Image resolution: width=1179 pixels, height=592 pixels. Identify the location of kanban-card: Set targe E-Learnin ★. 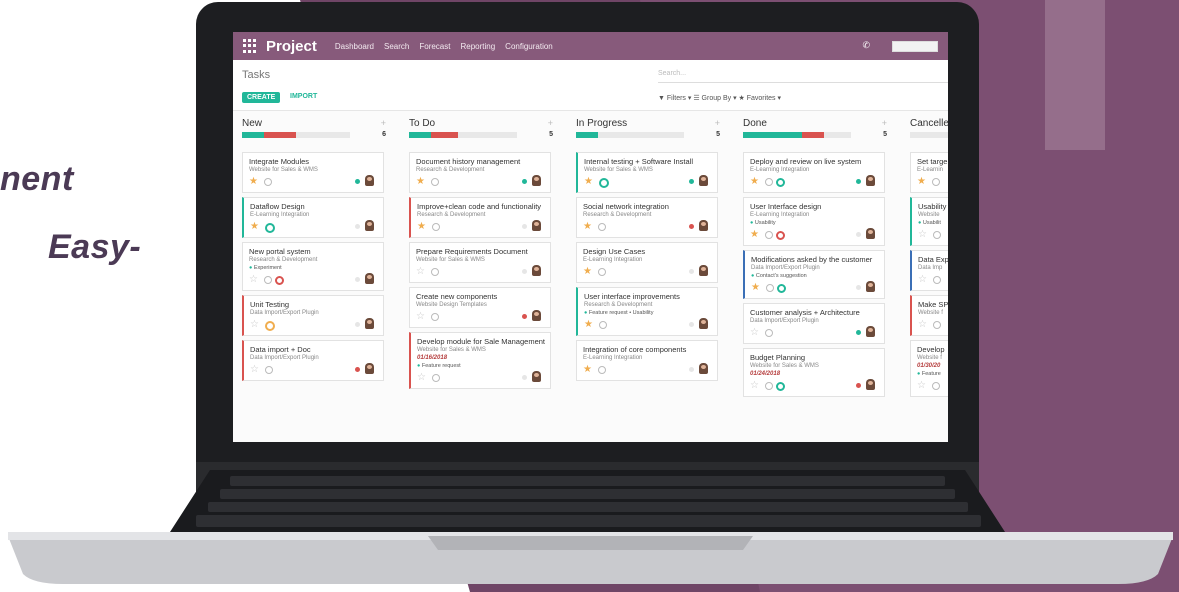
(929, 172).